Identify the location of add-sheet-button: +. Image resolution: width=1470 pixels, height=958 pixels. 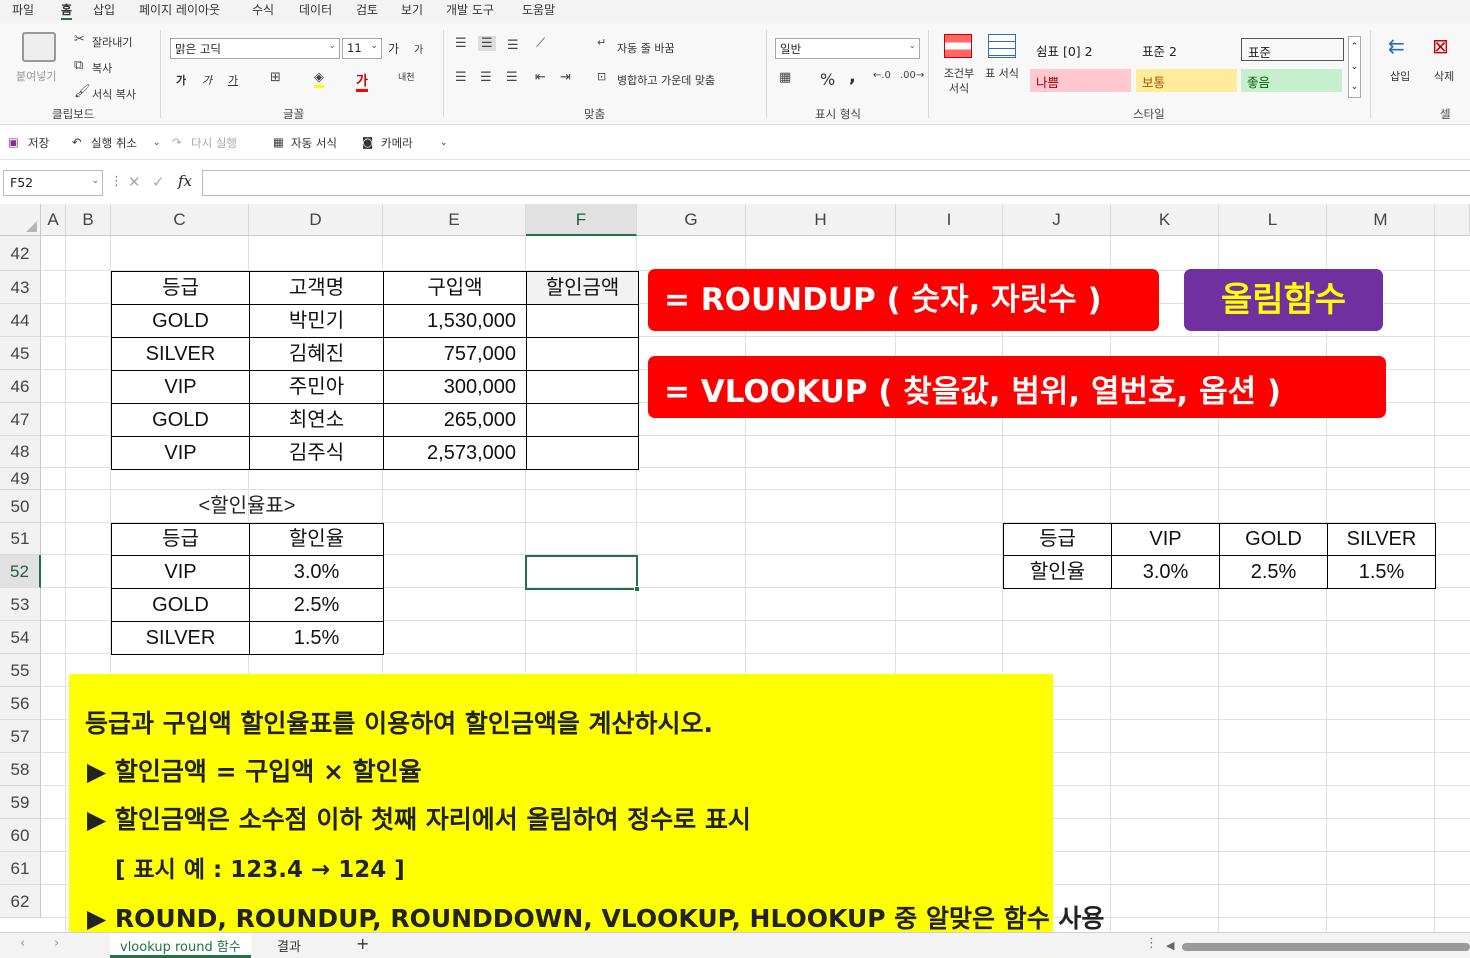
(362, 943).